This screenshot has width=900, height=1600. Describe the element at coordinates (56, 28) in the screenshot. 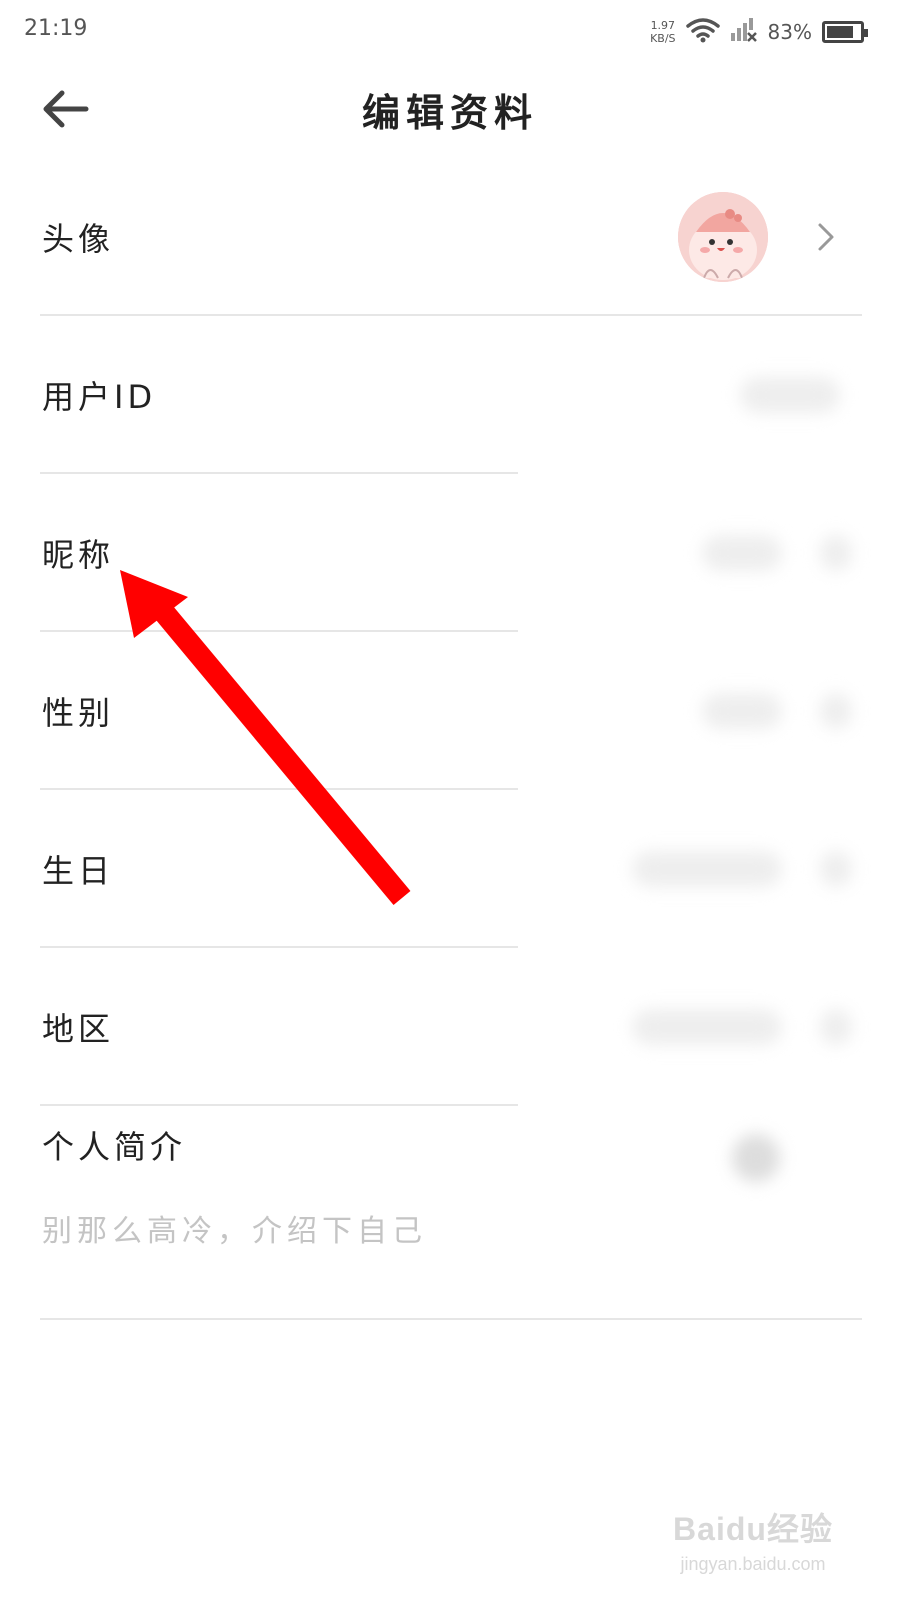

I see `status-time: 21:19` at that location.